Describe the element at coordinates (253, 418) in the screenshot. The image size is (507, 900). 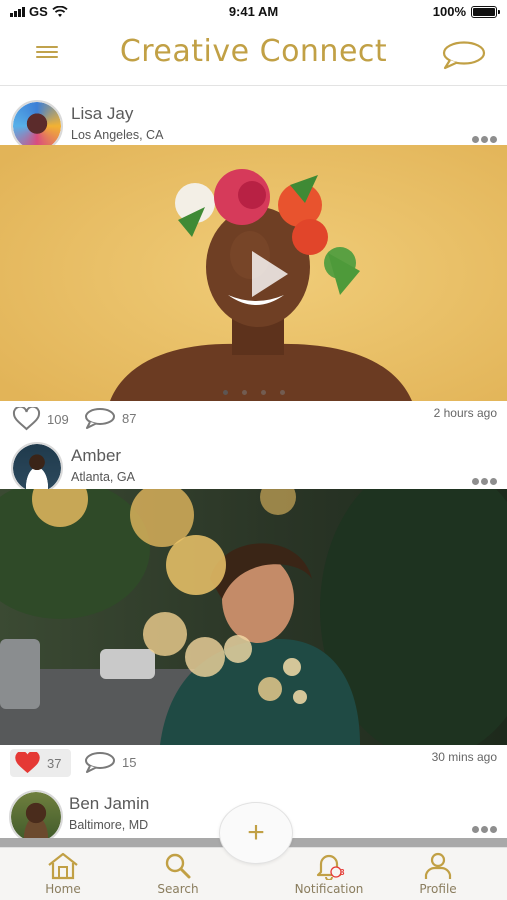
I see `post-actions: 109 87 2 hours ago` at that location.